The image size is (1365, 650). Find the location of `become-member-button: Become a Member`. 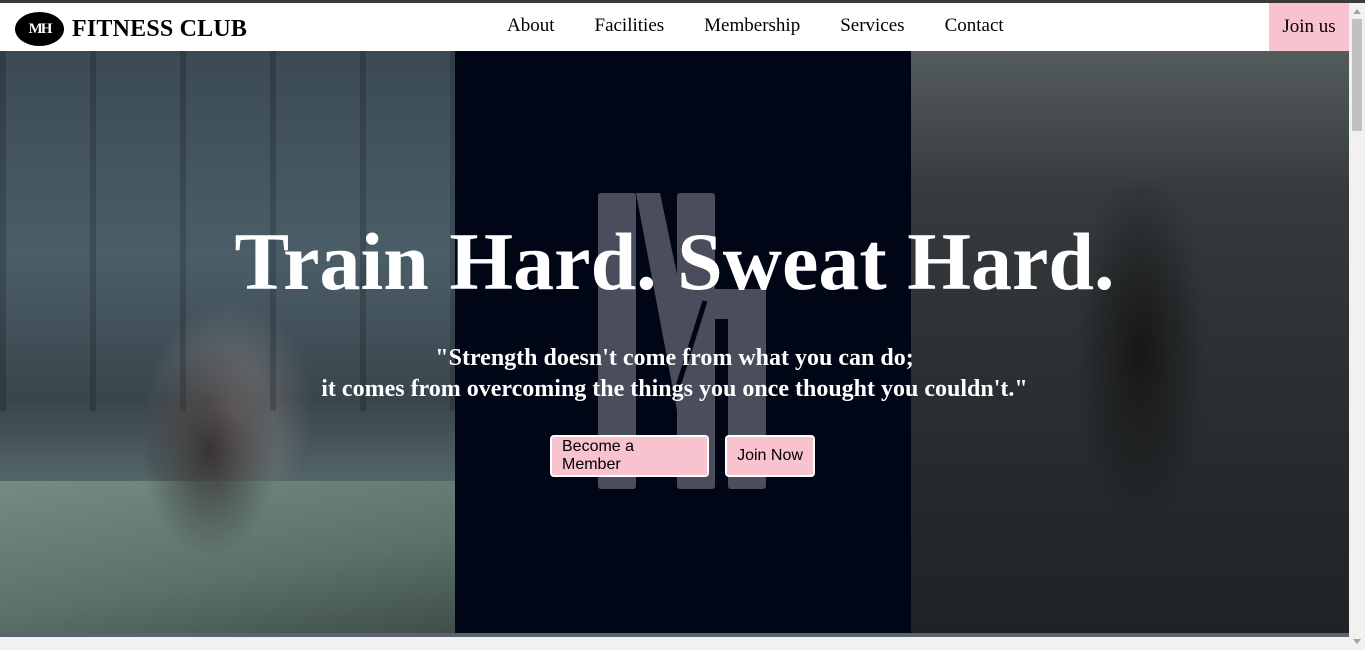

become-member-button: Become a Member is located at coordinates (629, 456).